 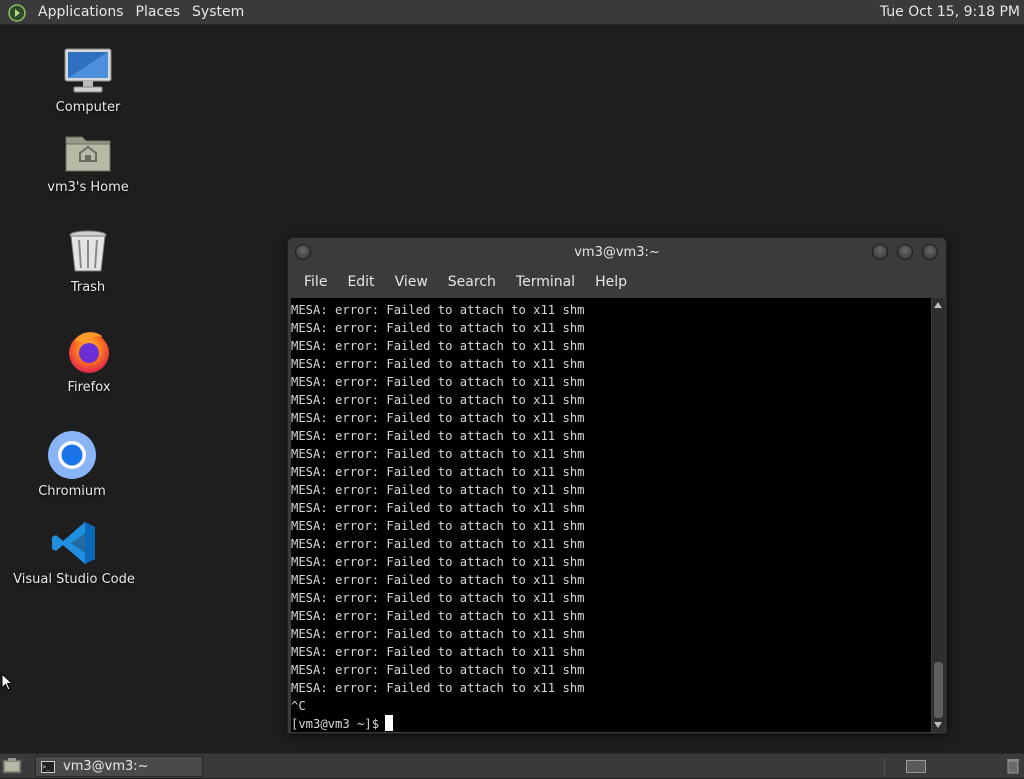 I want to click on desktop-icon-firefox: Firefox, so click(x=89, y=359).